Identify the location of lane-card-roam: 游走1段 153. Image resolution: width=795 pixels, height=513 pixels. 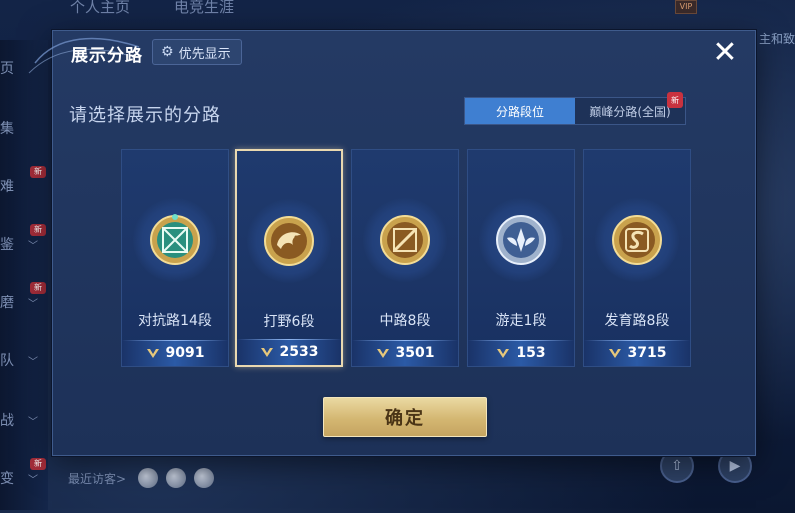
(521, 258).